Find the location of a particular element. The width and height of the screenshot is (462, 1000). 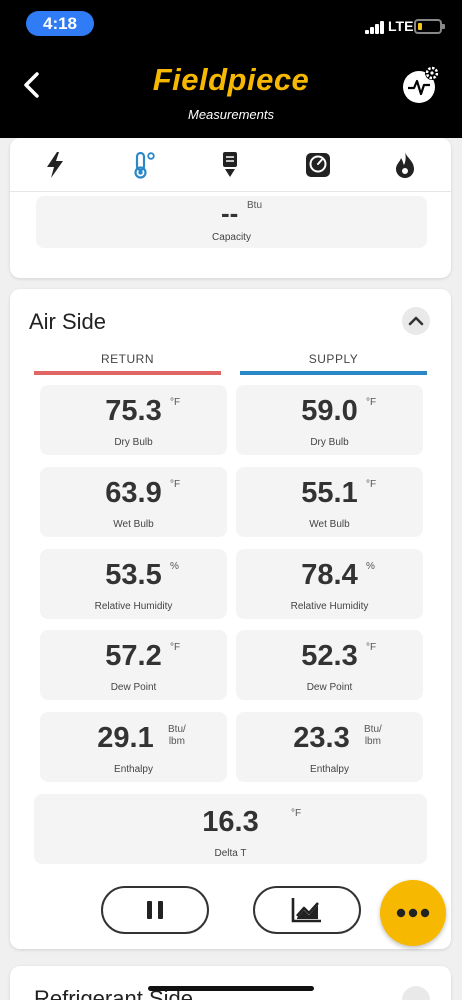

return-column-header: RETURN is located at coordinates (127, 359).